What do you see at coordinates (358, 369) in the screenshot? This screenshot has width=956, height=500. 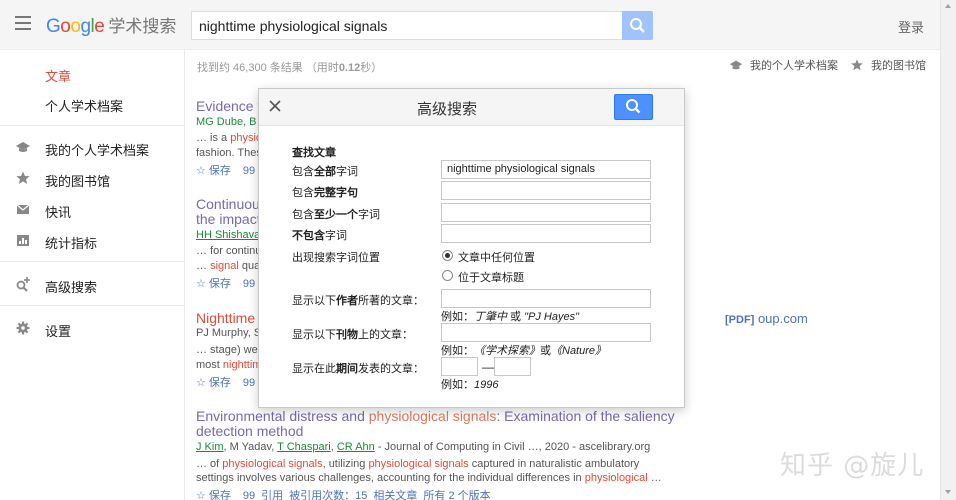 I see `date-range-label: 显示在此期间发表的文章：` at bounding box center [358, 369].